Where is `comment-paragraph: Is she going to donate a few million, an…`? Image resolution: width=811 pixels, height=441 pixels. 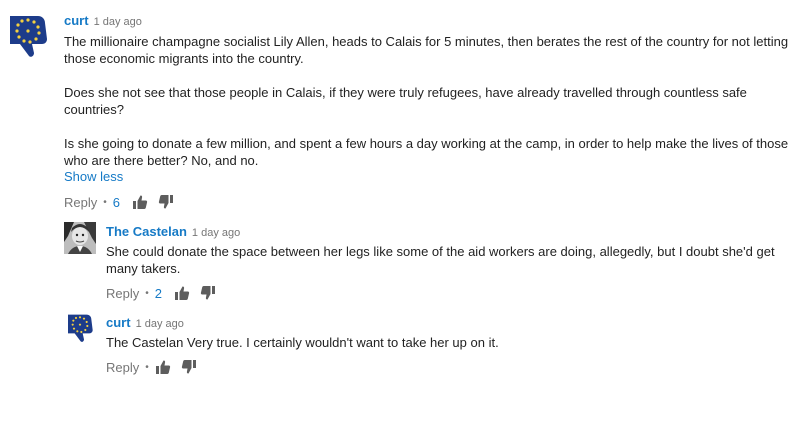
comment-paragraph: Is she going to donate a few million, an… is located at coordinates (426, 152).